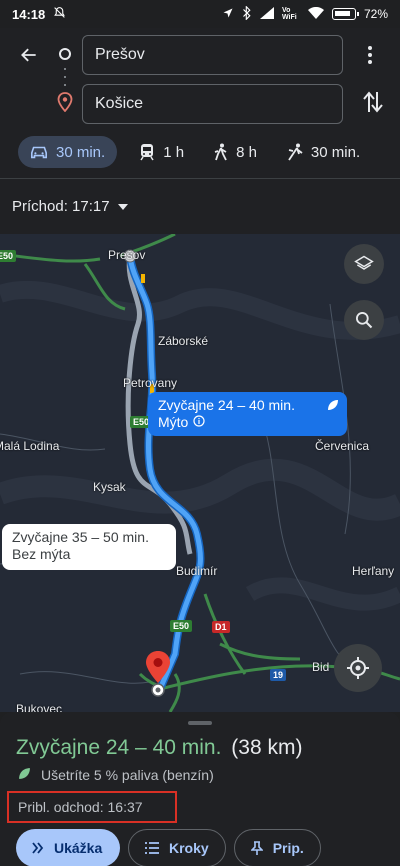 The height and width of the screenshot is (866, 400). I want to click on tab-transit: 1 h, so click(161, 152).